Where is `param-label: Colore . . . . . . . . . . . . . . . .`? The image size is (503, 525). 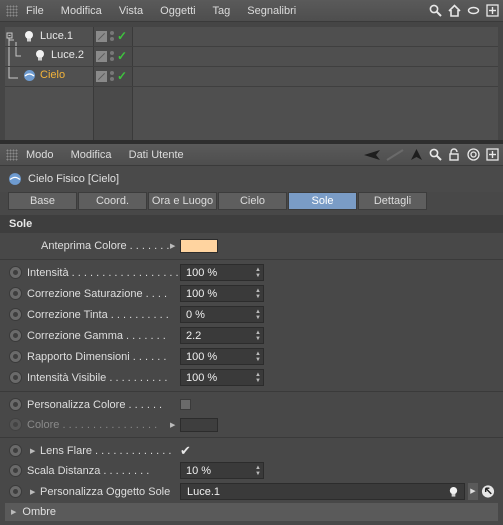 param-label: Colore . . . . . . . . . . . . . . . . is located at coordinates (92, 424).